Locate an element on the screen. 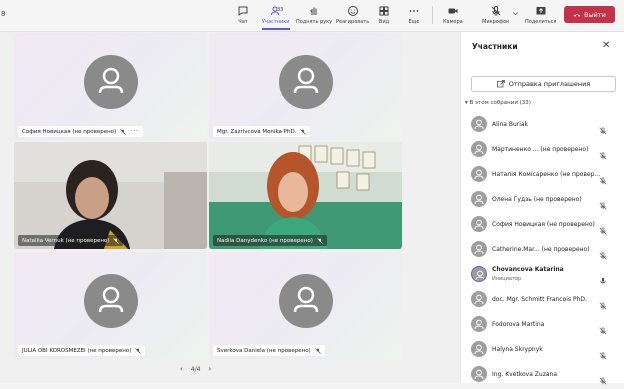 The height and width of the screenshot is (389, 624). participant-list-item: Alina Buriak is located at coordinates (542, 124).